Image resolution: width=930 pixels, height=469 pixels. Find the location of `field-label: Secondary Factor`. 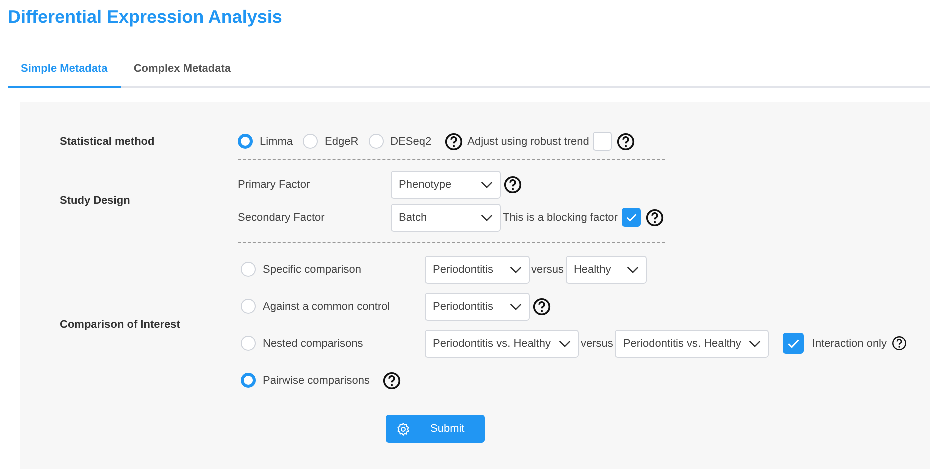

field-label: Secondary Factor is located at coordinates (282, 218).